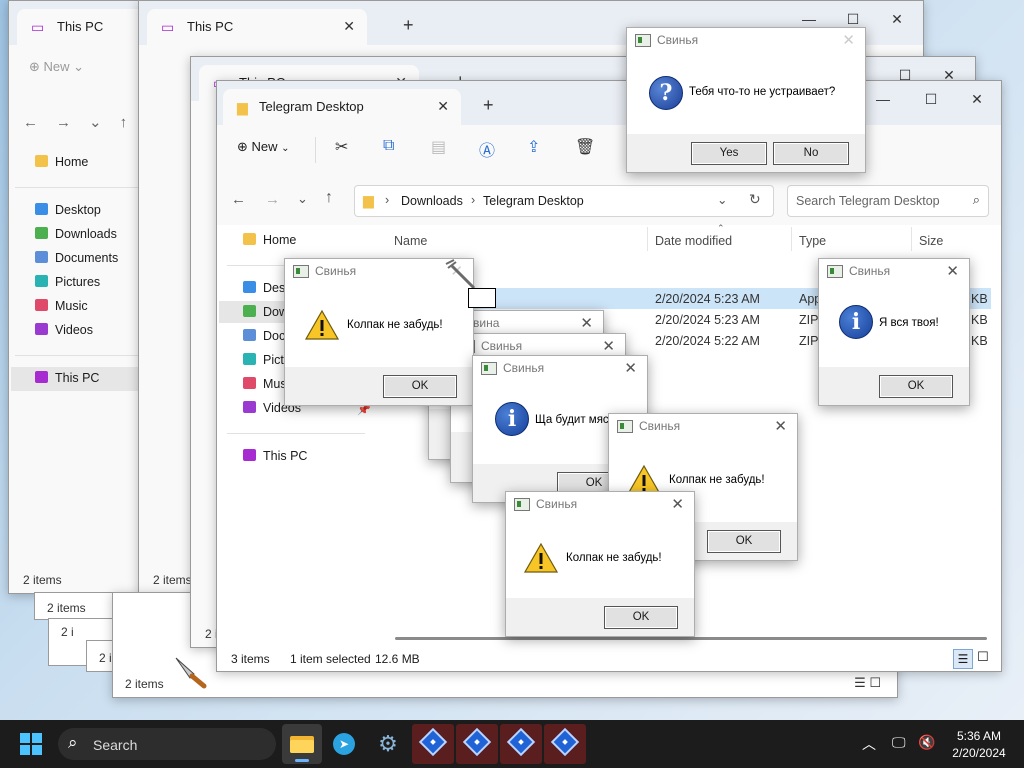 Image resolution: width=1024 pixels, height=768 pixels. What do you see at coordinates (899, 742) in the screenshot?
I see `network-icon: 🖵` at bounding box center [899, 742].